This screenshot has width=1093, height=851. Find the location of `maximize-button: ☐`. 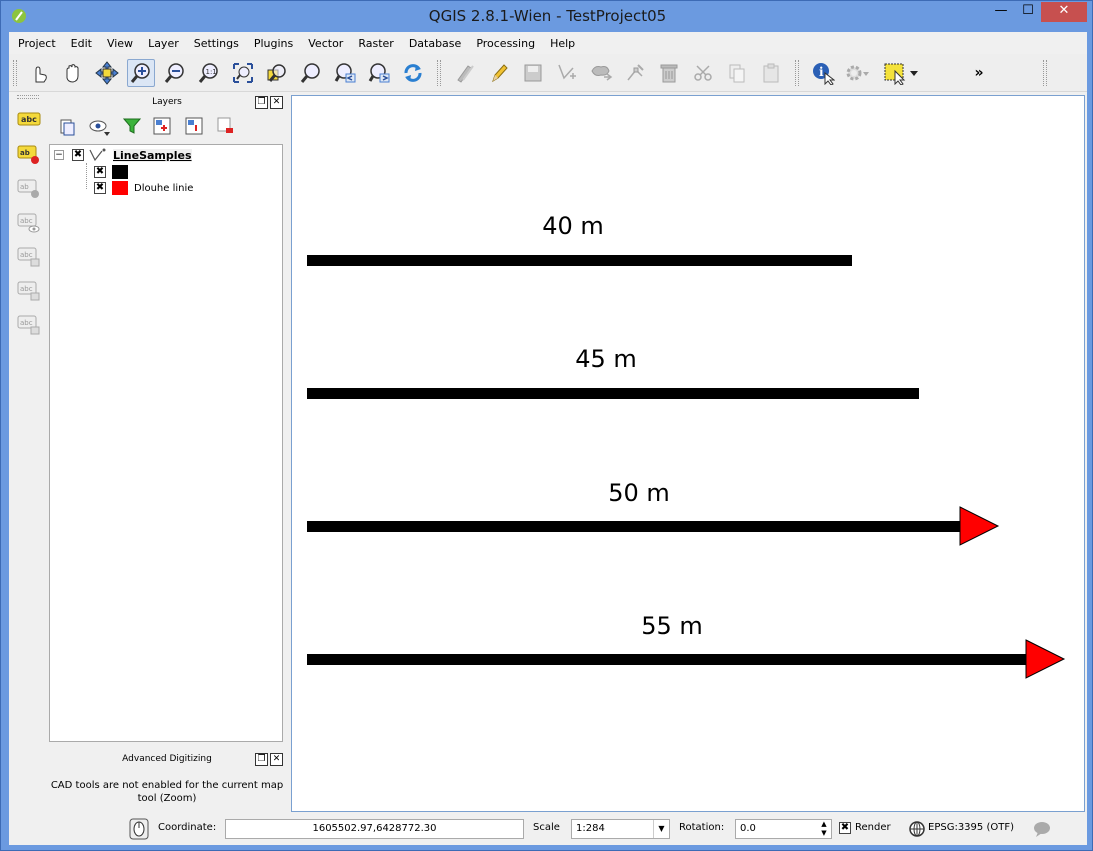

maximize-button: ☐ is located at coordinates (1028, 12).